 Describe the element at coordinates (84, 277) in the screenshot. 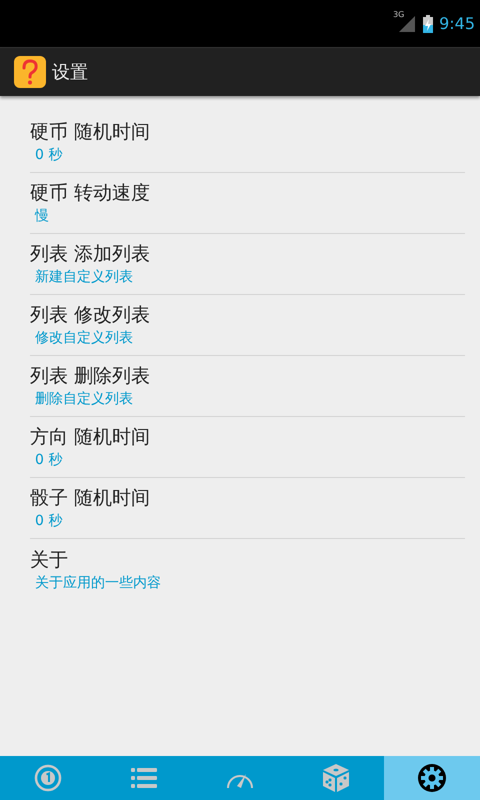

I see `setting-summary: 新建自定义列表` at that location.